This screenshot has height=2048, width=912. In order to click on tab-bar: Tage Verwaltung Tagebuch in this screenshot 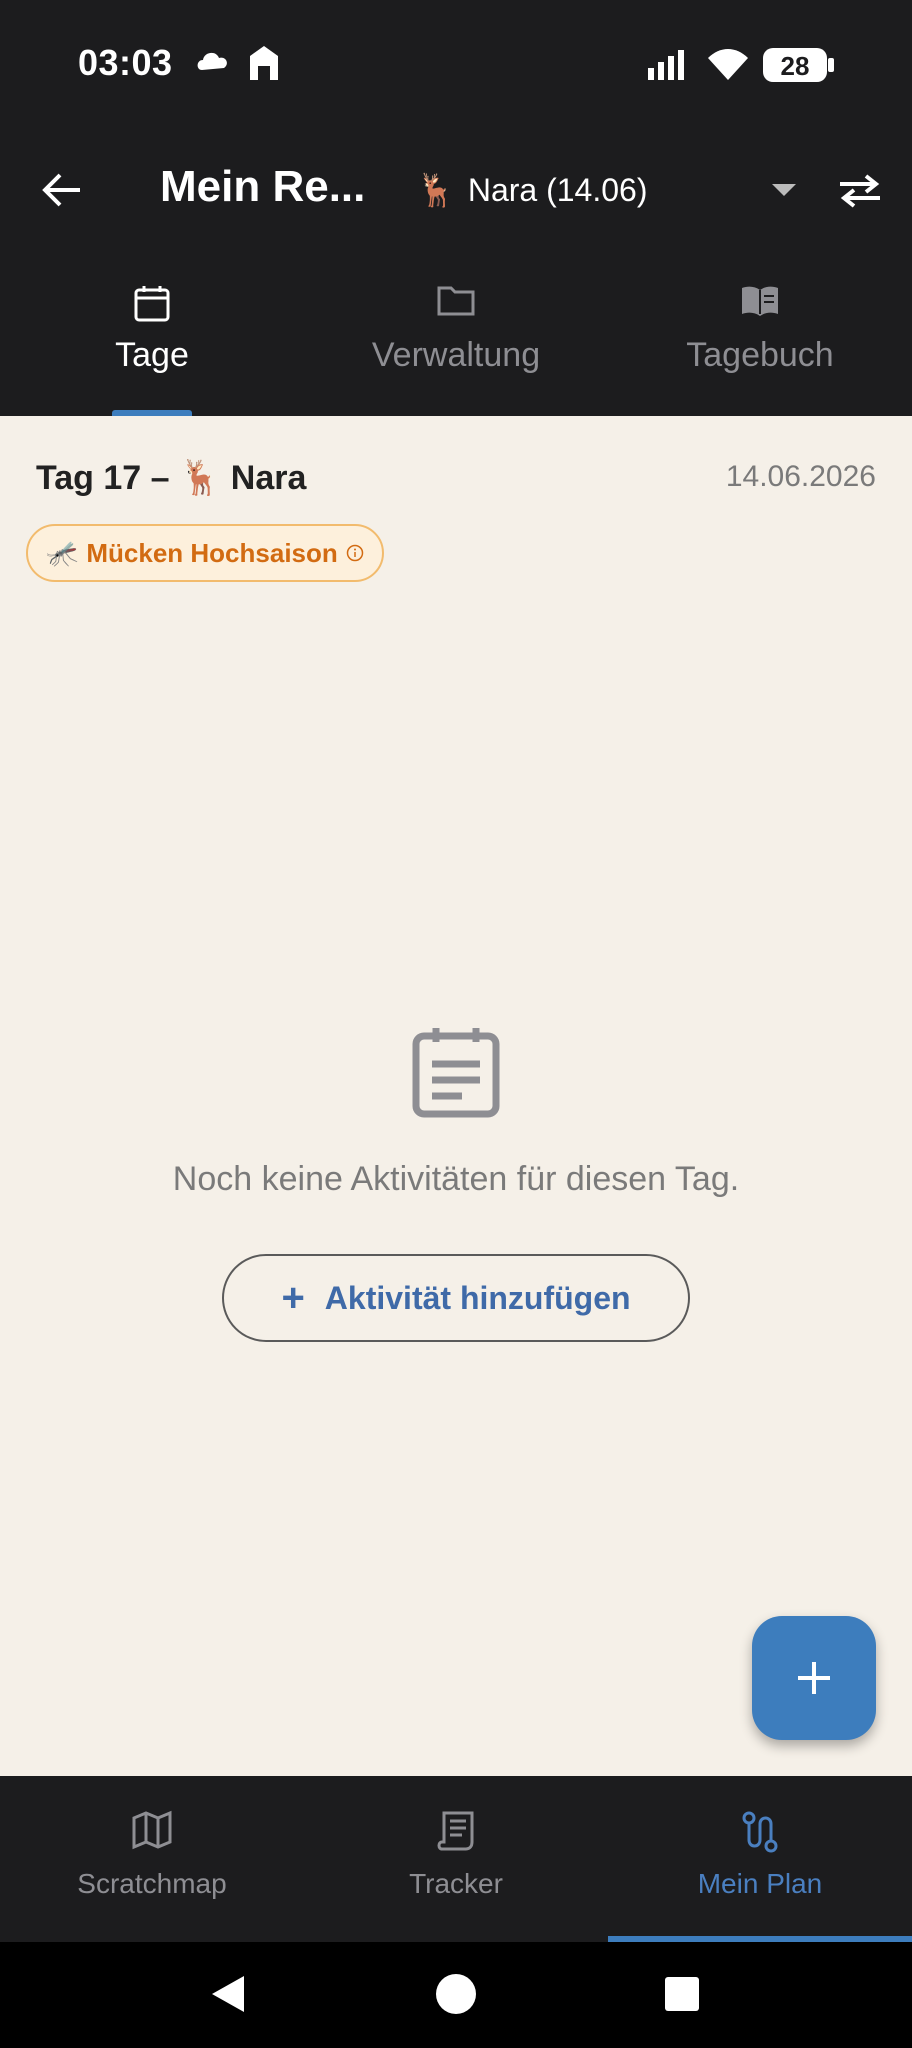, I will do `click(456, 338)`.